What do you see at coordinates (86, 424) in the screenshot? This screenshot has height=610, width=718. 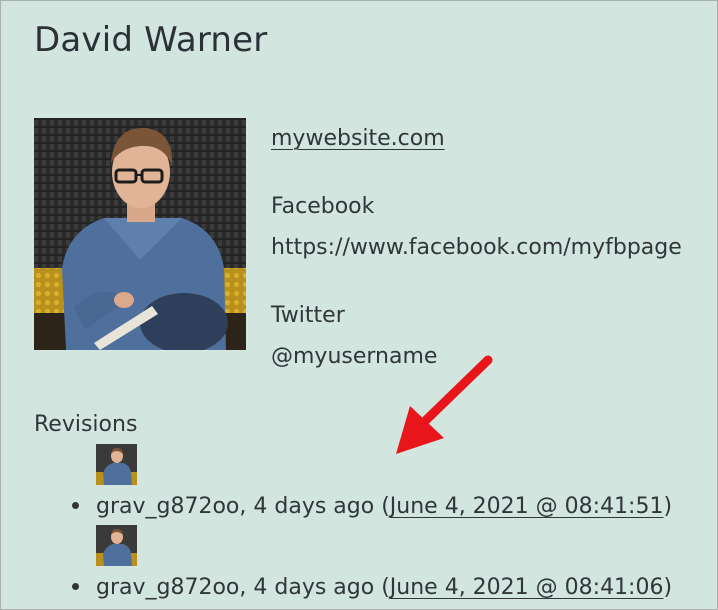 I see `revisions-heading: Revisions` at bounding box center [86, 424].